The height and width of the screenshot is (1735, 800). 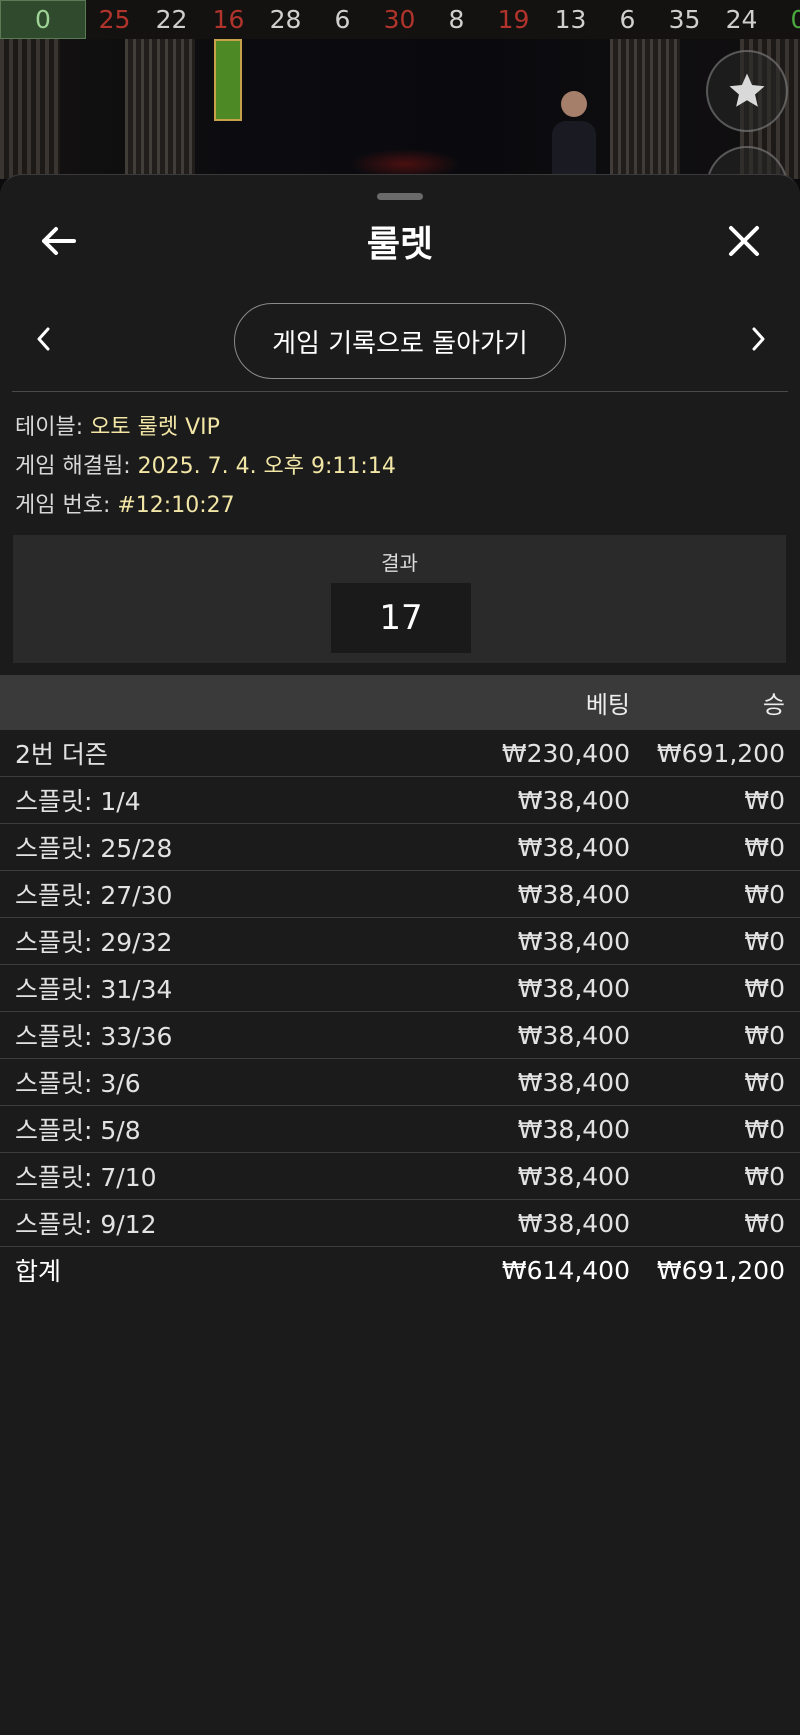 What do you see at coordinates (61, 754) in the screenshot?
I see `bet-name: 2번 더즌` at bounding box center [61, 754].